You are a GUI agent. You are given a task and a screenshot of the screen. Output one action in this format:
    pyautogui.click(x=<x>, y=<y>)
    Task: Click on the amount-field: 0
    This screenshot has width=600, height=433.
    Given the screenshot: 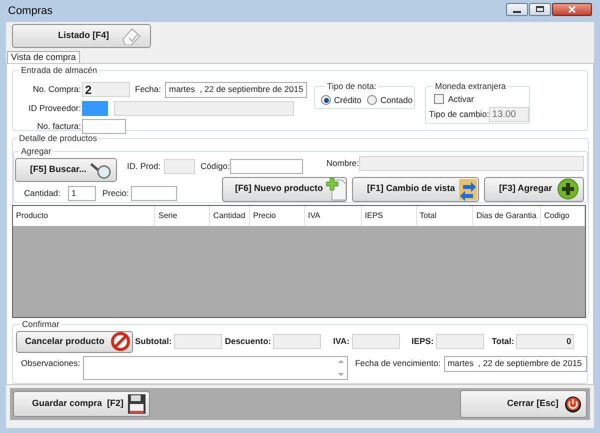 What is the action you would take?
    pyautogui.click(x=545, y=342)
    